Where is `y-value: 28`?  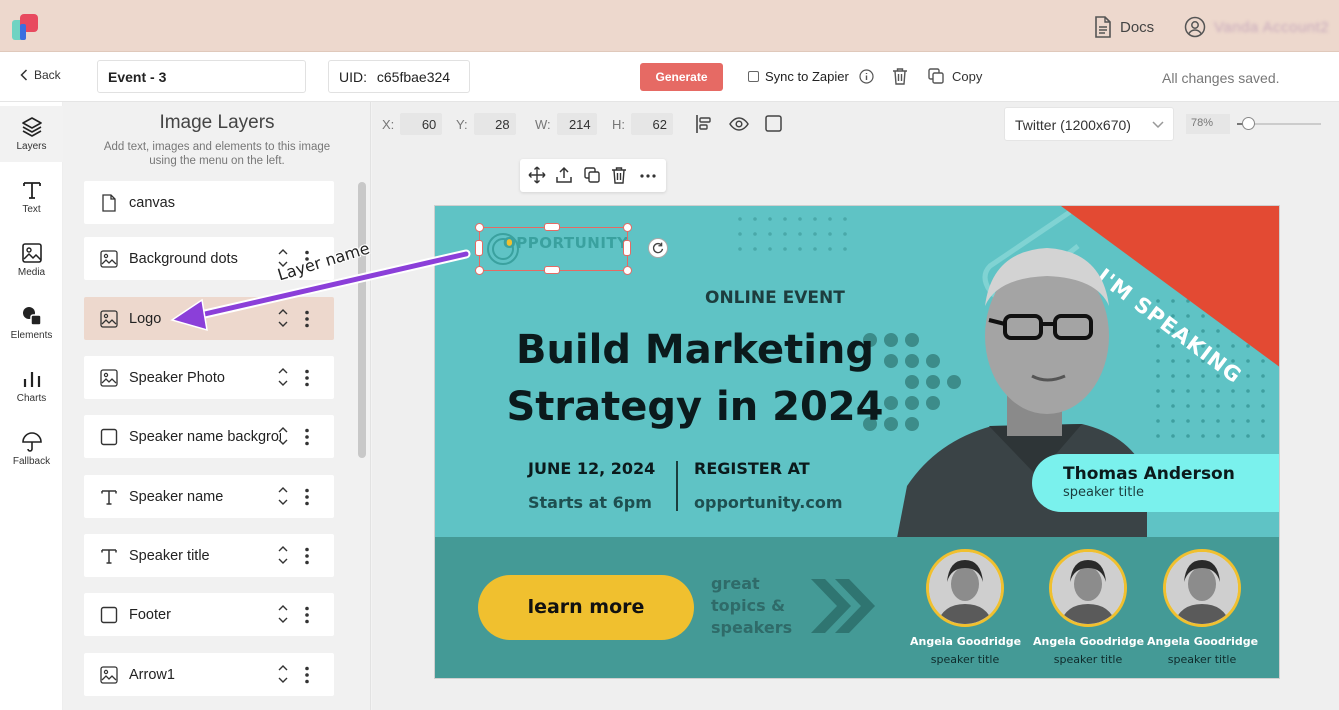 y-value: 28 is located at coordinates (494, 124).